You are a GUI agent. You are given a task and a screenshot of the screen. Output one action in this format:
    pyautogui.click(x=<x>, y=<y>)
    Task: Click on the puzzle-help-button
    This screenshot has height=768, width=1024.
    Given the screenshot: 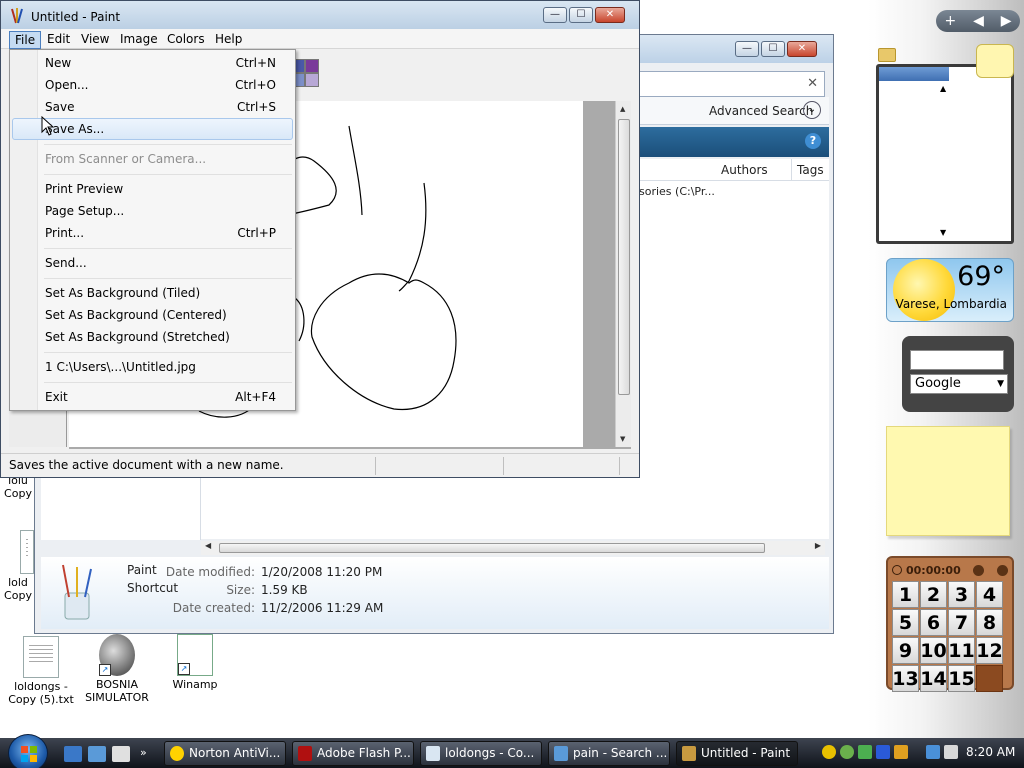 What is the action you would take?
    pyautogui.click(x=979, y=570)
    